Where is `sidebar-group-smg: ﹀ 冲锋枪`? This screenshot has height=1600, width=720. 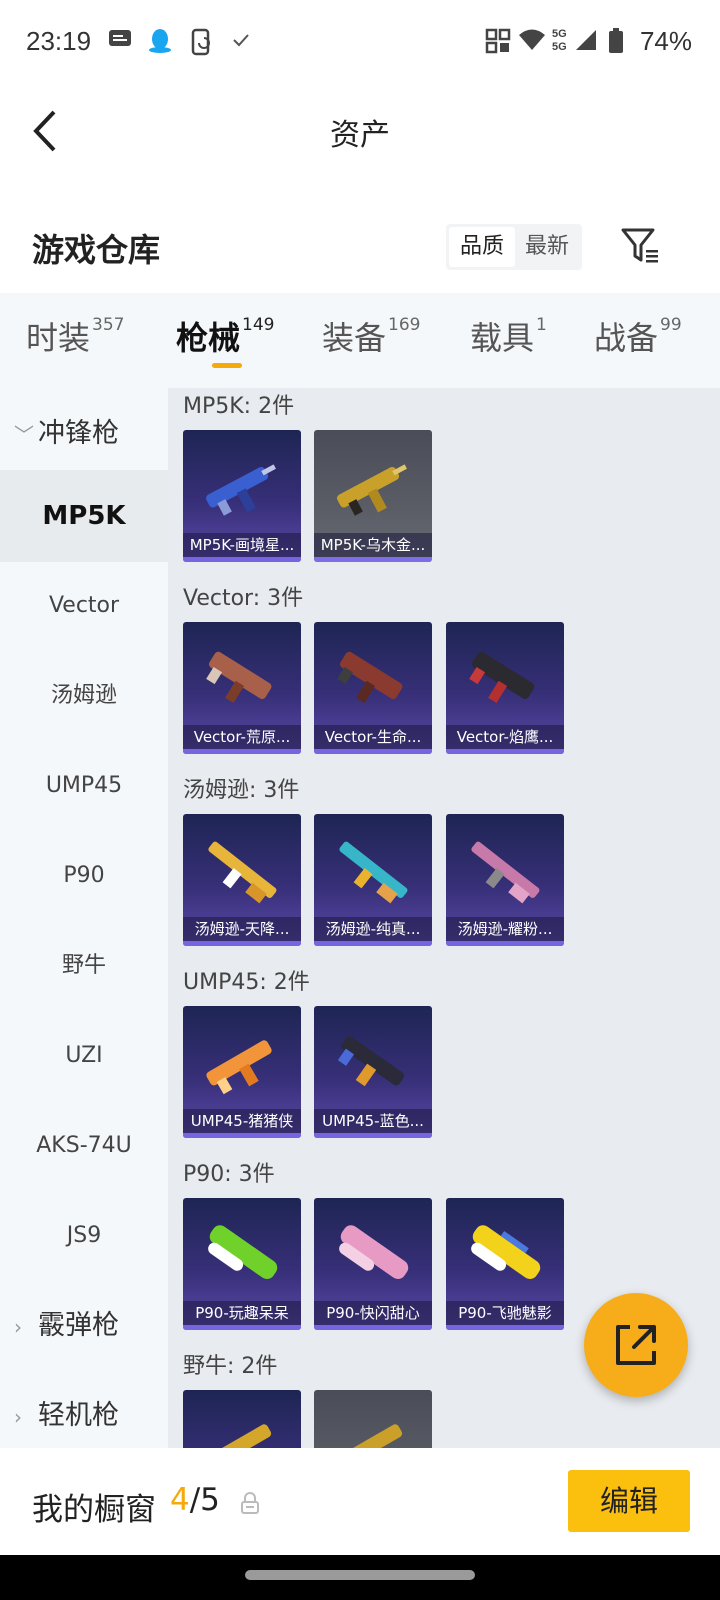
sidebar-group-smg: ﹀ 冲锋枪 is located at coordinates (84, 434).